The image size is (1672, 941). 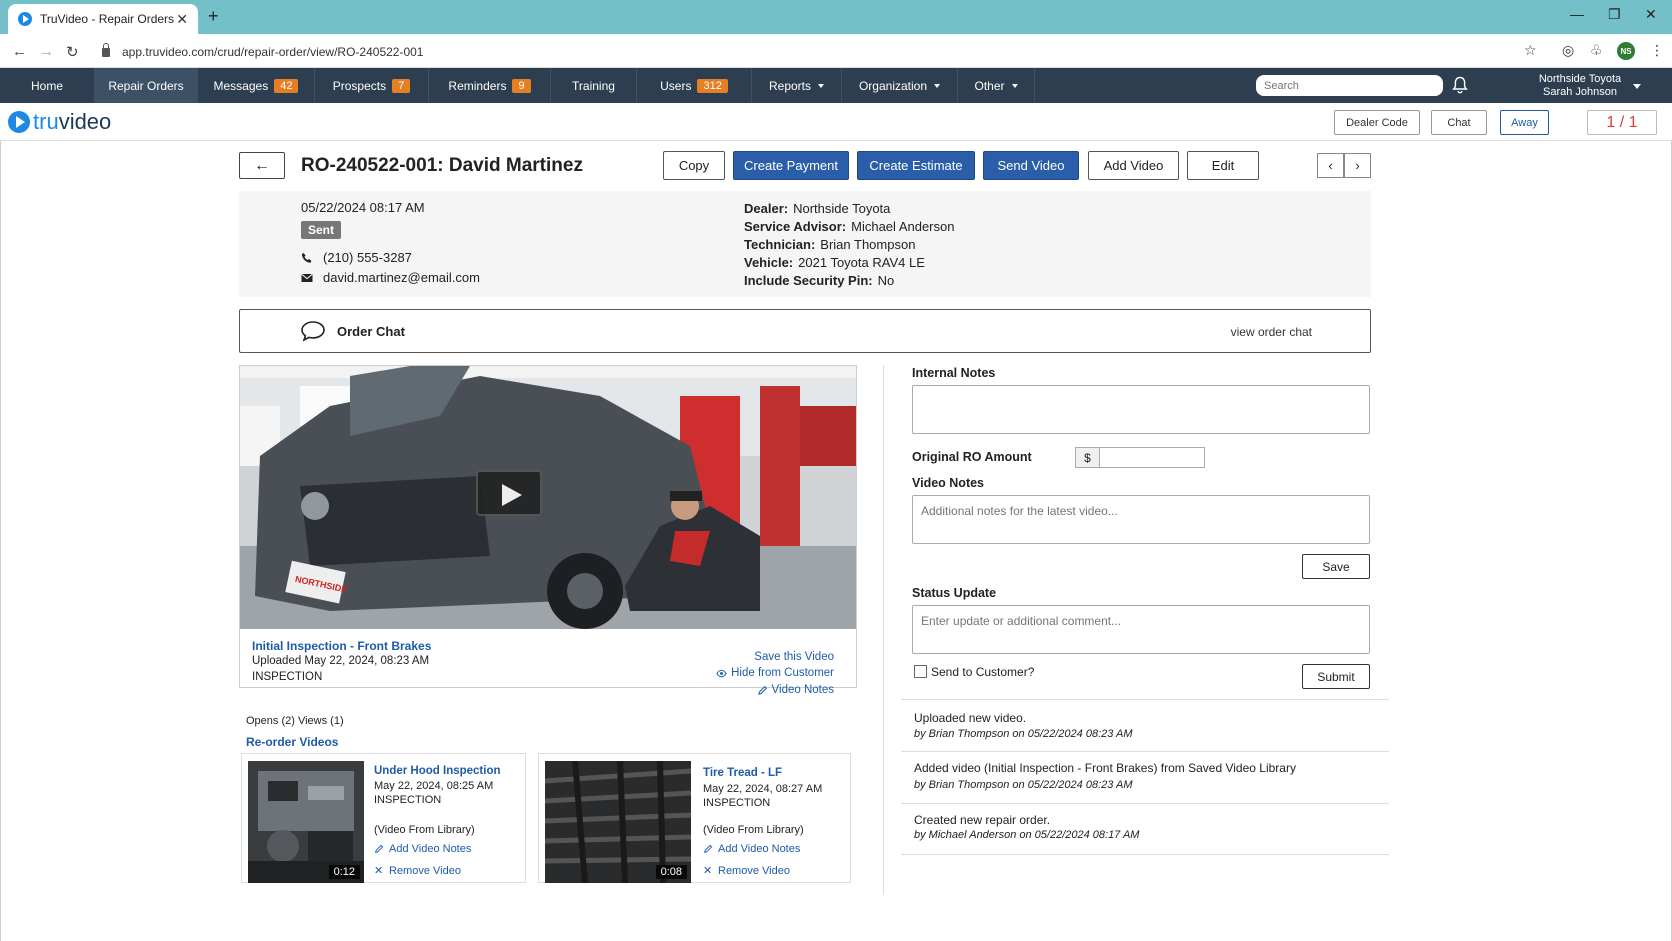 What do you see at coordinates (694, 165) in the screenshot?
I see `copy-button: Copy` at bounding box center [694, 165].